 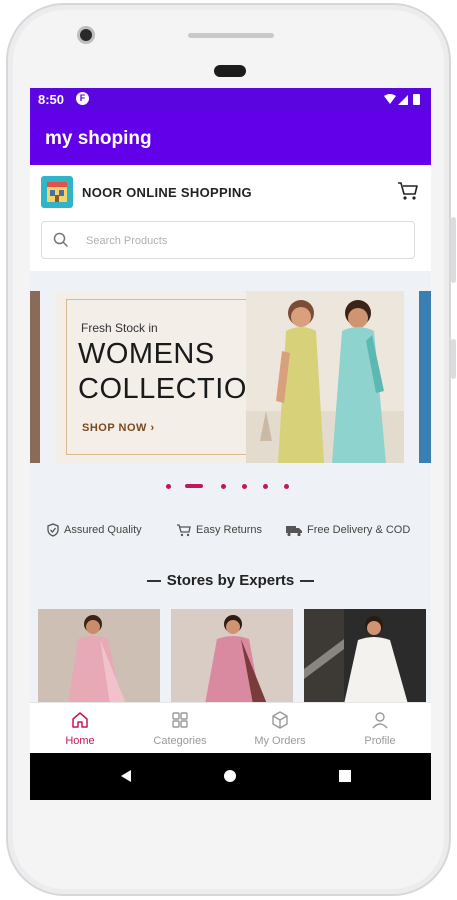 I want to click on box-icon, so click(x=280, y=720).